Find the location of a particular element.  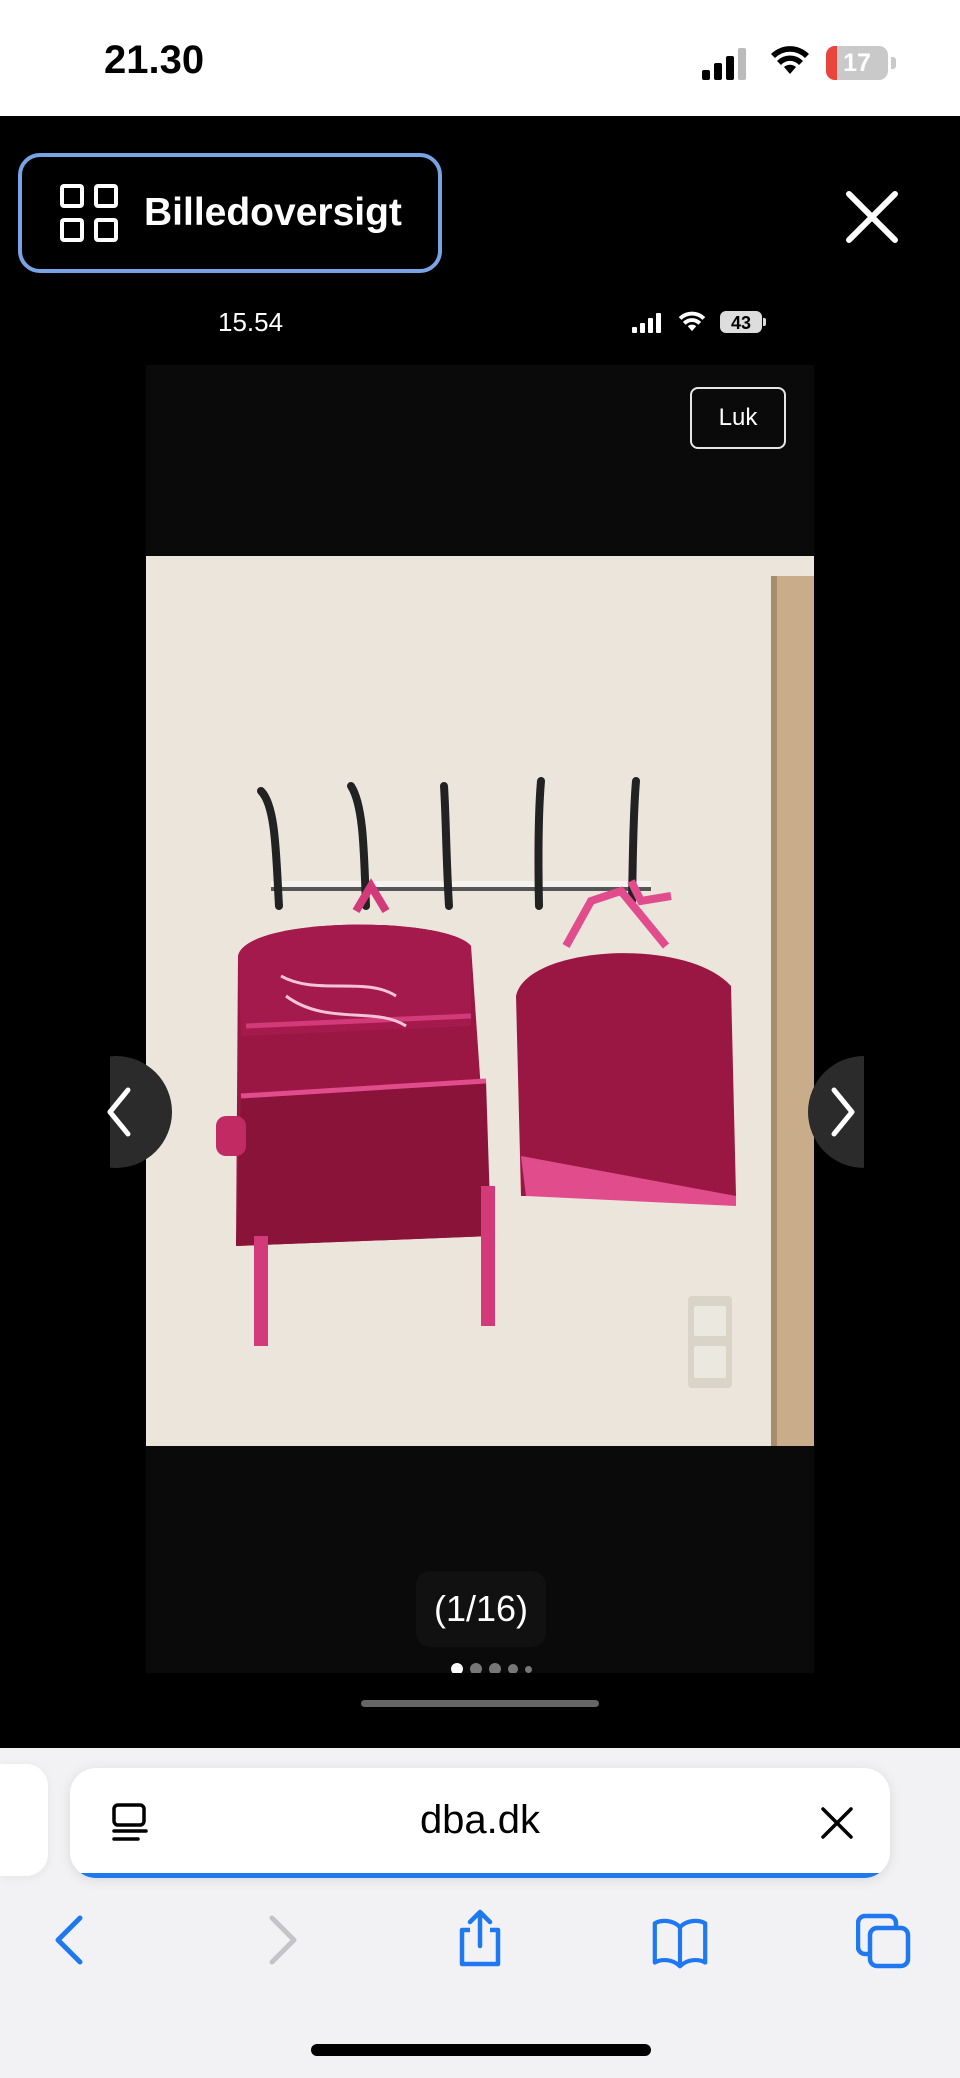

page-load-progress is located at coordinates (480, 1875).